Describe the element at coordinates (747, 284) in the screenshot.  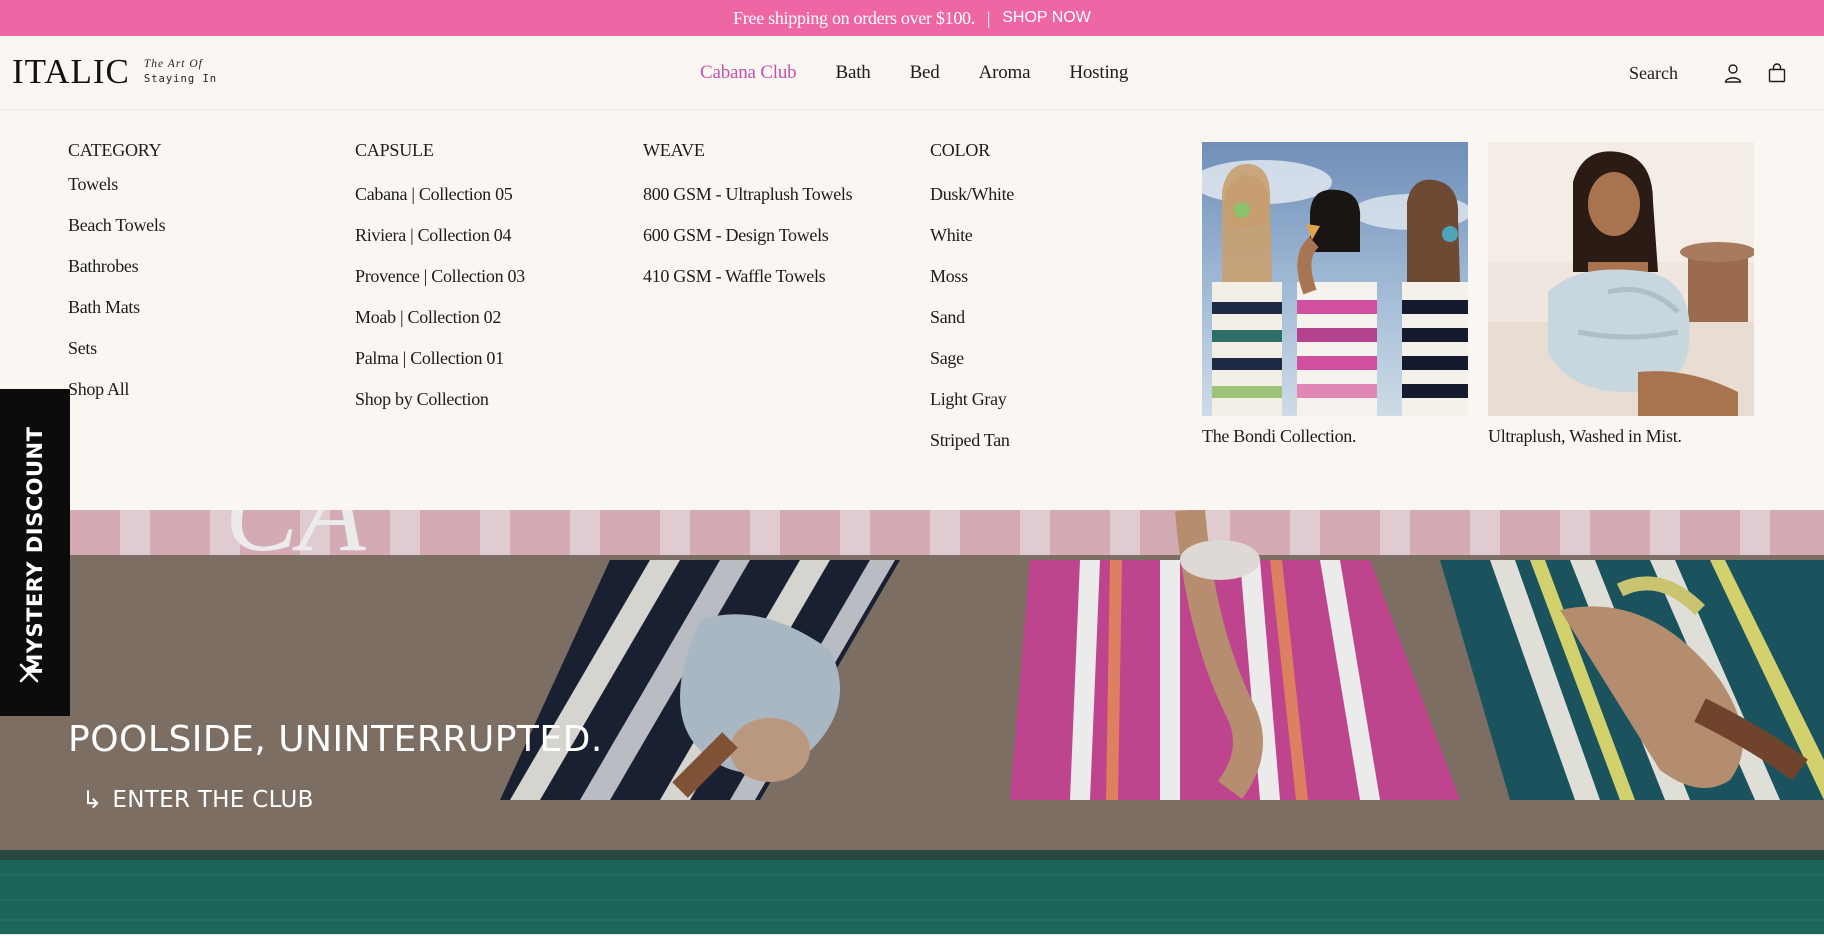
I see `weave-item-410gsm: 410 GSM - Waffle Towels` at that location.